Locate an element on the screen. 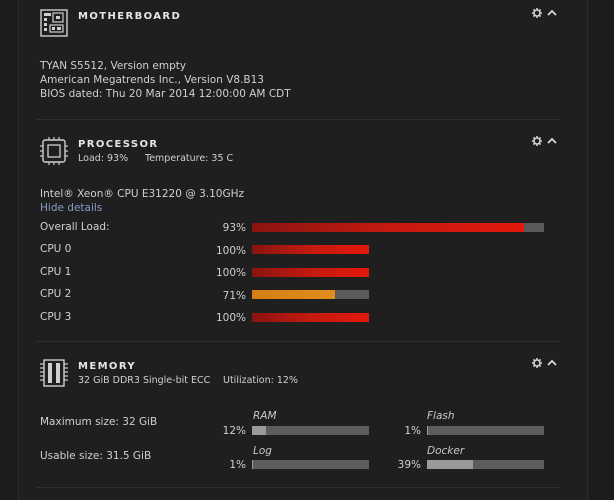 This screenshot has width=614, height=500. cpu-1-bar is located at coordinates (310, 272).